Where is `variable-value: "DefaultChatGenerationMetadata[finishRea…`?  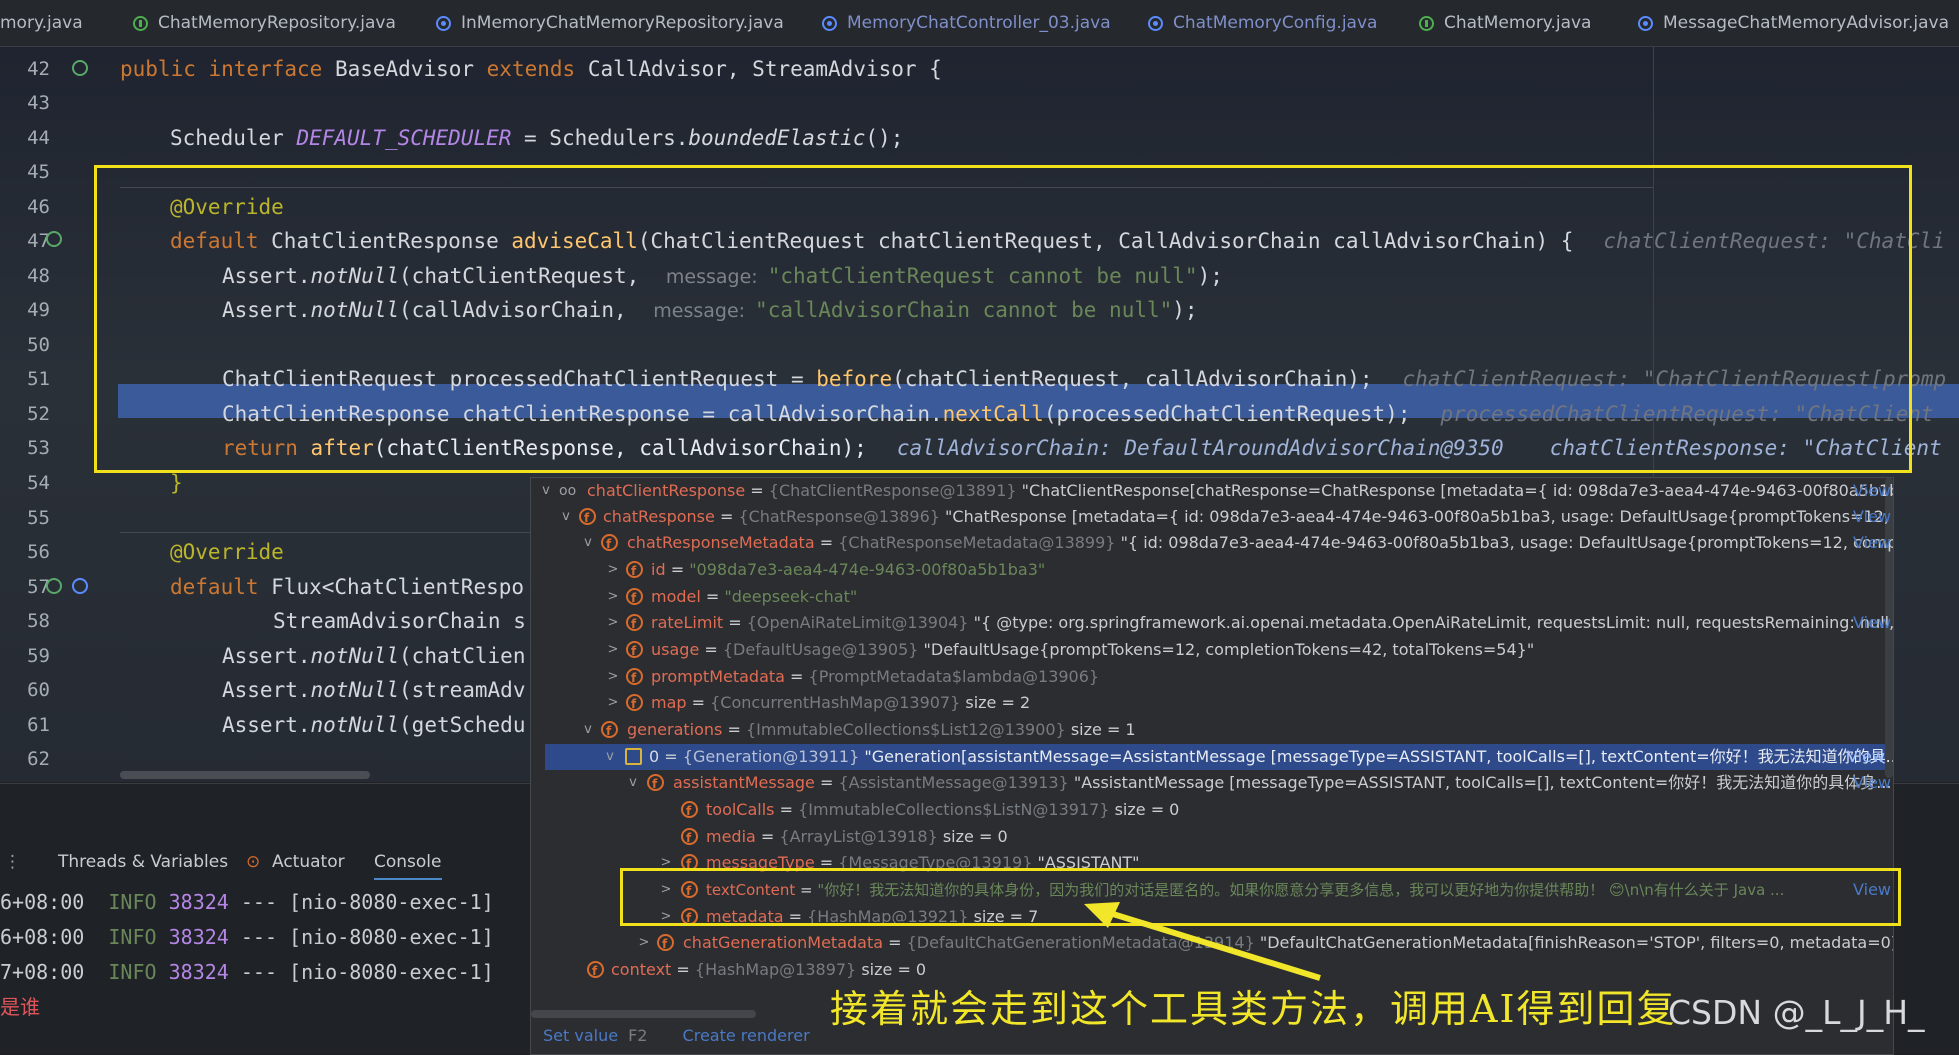 variable-value: "DefaultChatGenerationMetadata[finishRea… is located at coordinates (1576, 942).